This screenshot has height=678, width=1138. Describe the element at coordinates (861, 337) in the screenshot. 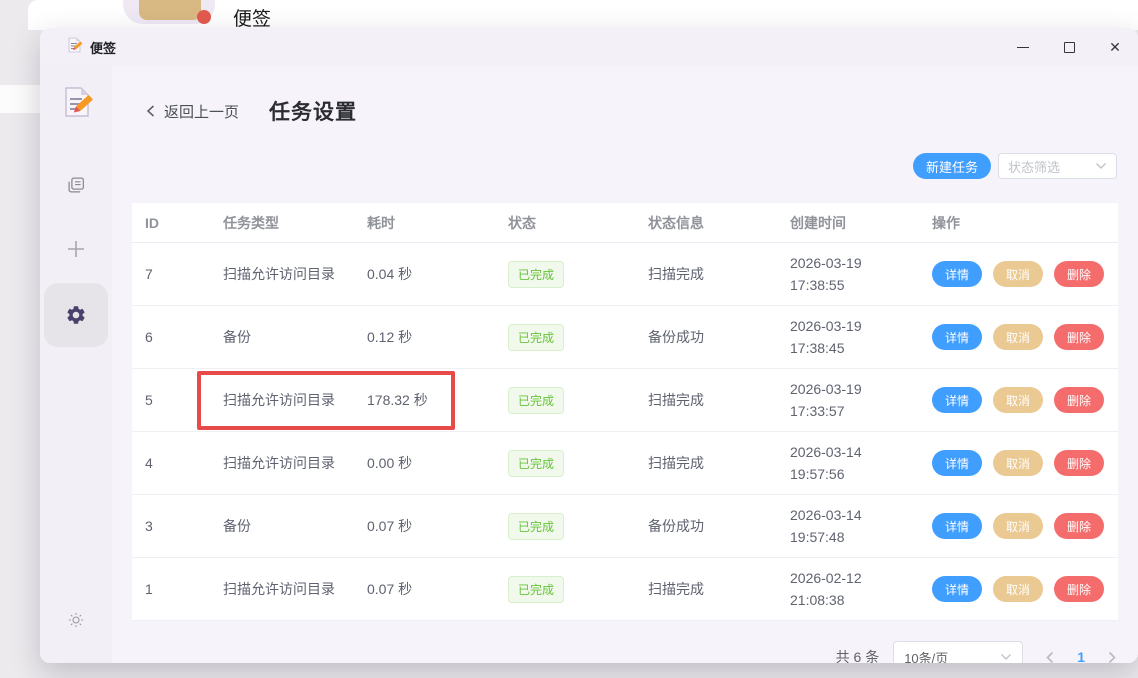

I see `cell-created-time: 2026-03-19 17:38:45` at that location.